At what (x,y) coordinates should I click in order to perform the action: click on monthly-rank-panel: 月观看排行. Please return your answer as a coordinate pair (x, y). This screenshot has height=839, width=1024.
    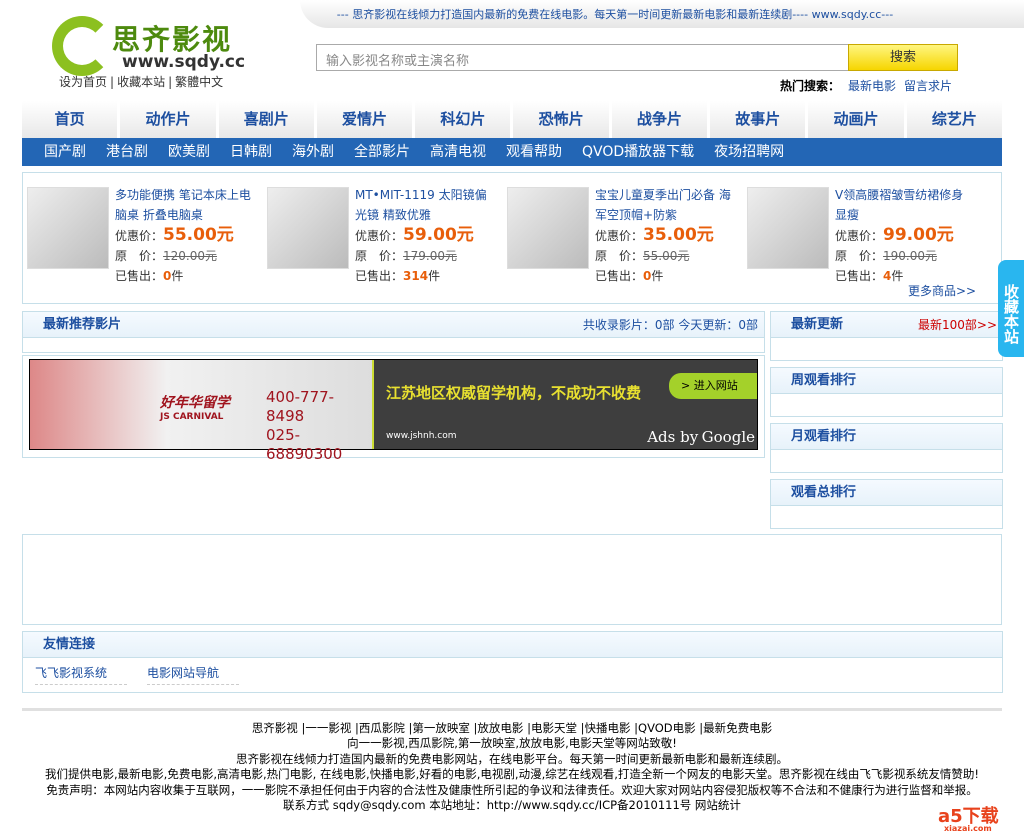
    Looking at the image, I should click on (886, 448).